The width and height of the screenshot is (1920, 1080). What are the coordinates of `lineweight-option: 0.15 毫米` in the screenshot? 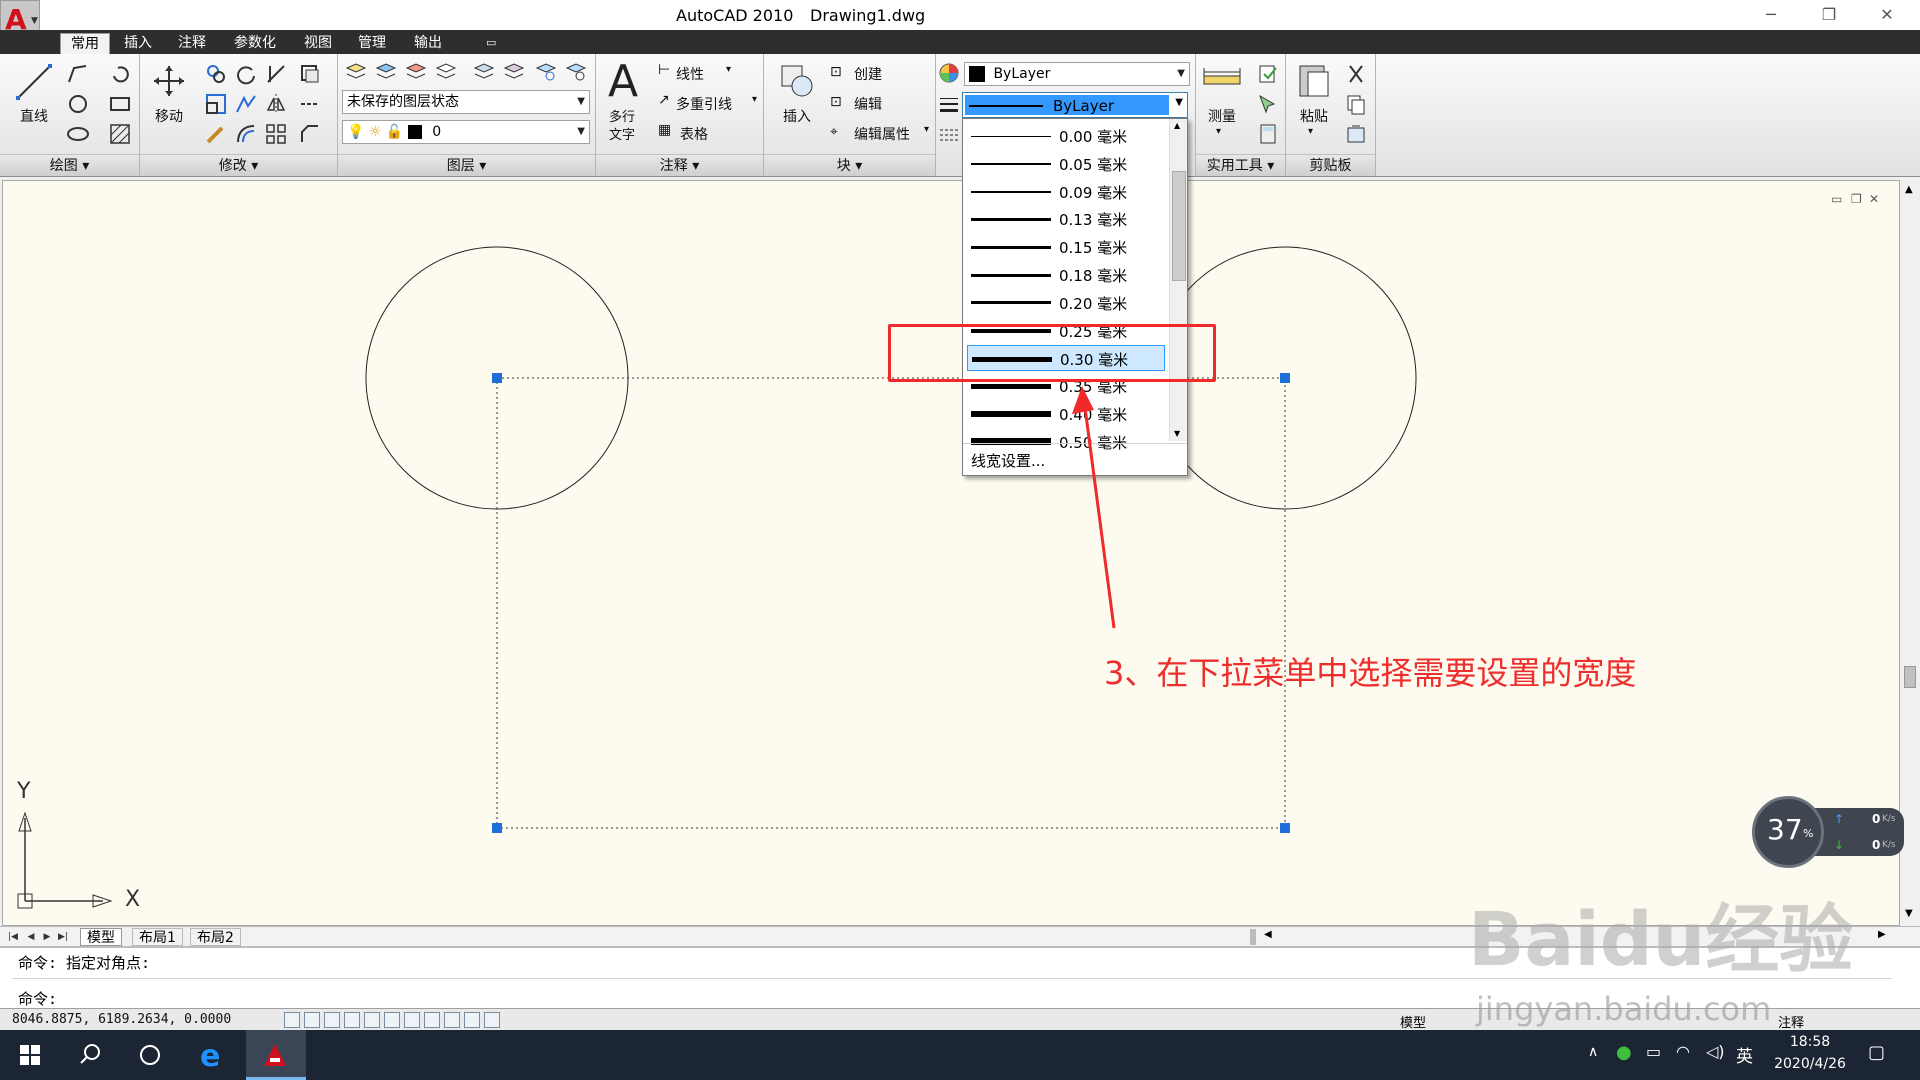 It's located at (1066, 247).